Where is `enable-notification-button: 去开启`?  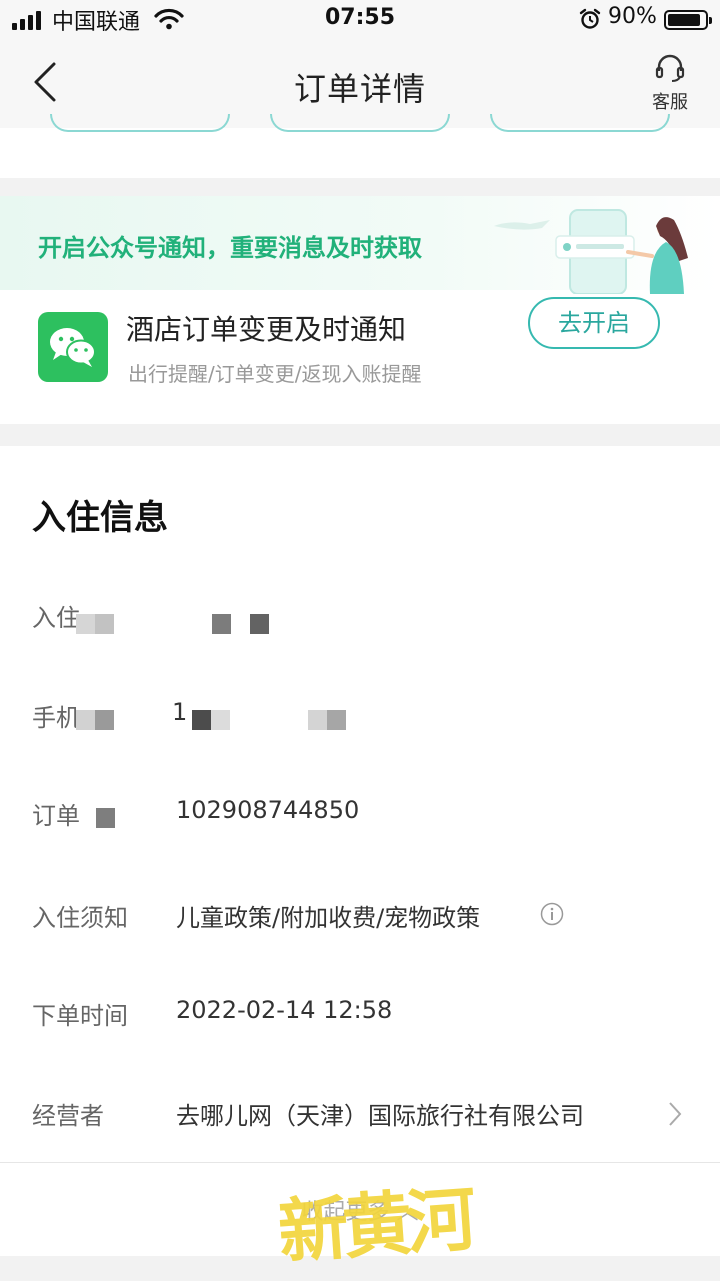 enable-notification-button: 去开启 is located at coordinates (594, 323).